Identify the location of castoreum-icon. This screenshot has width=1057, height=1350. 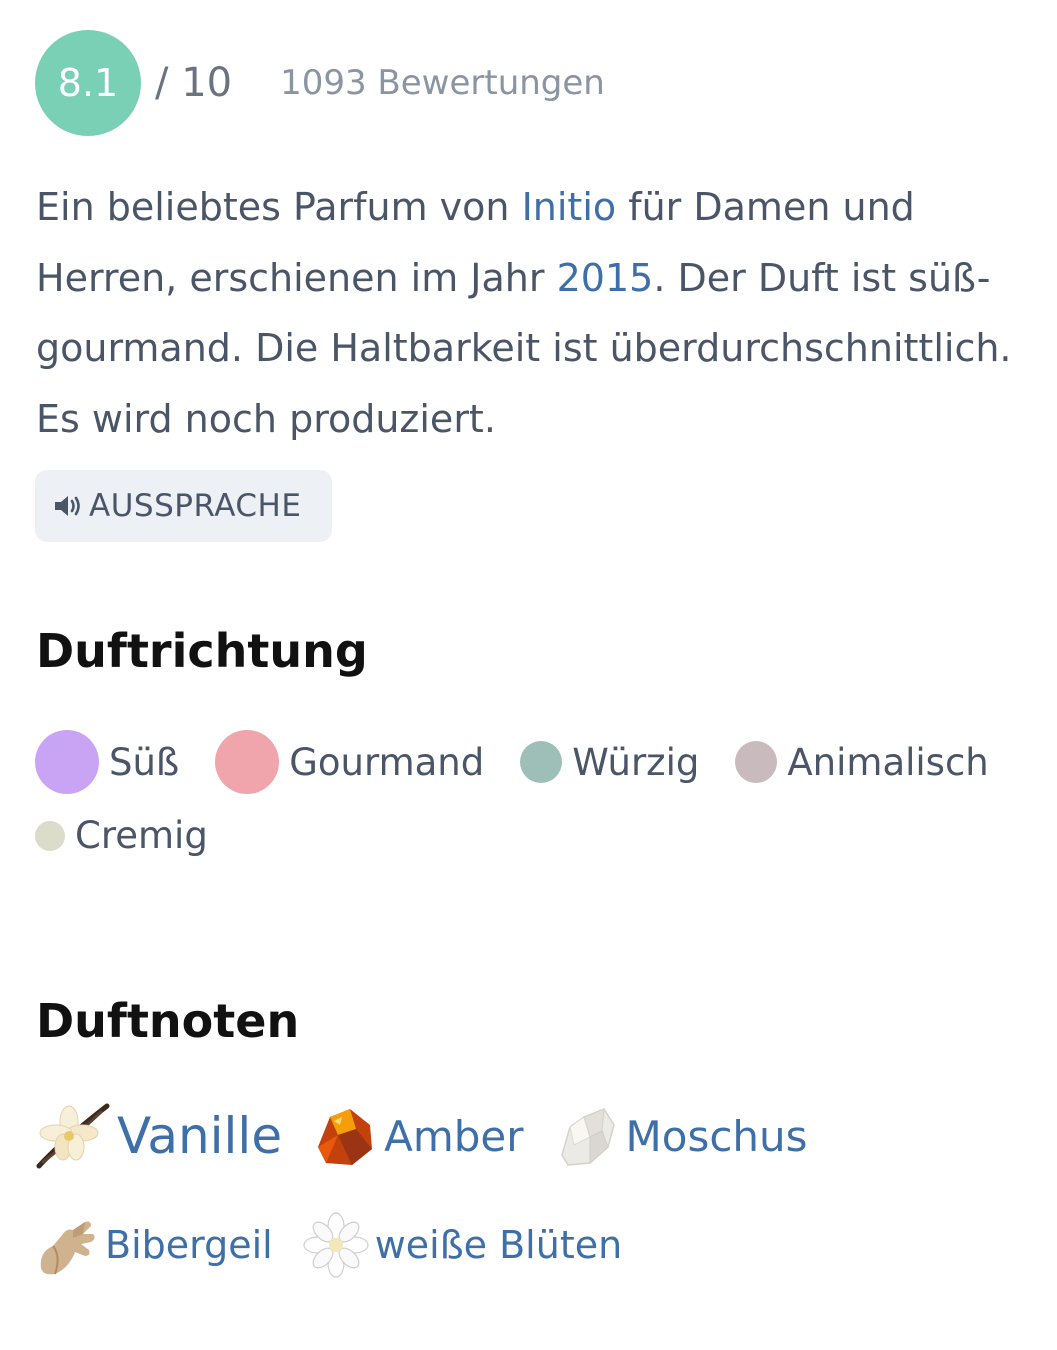
(67, 1248).